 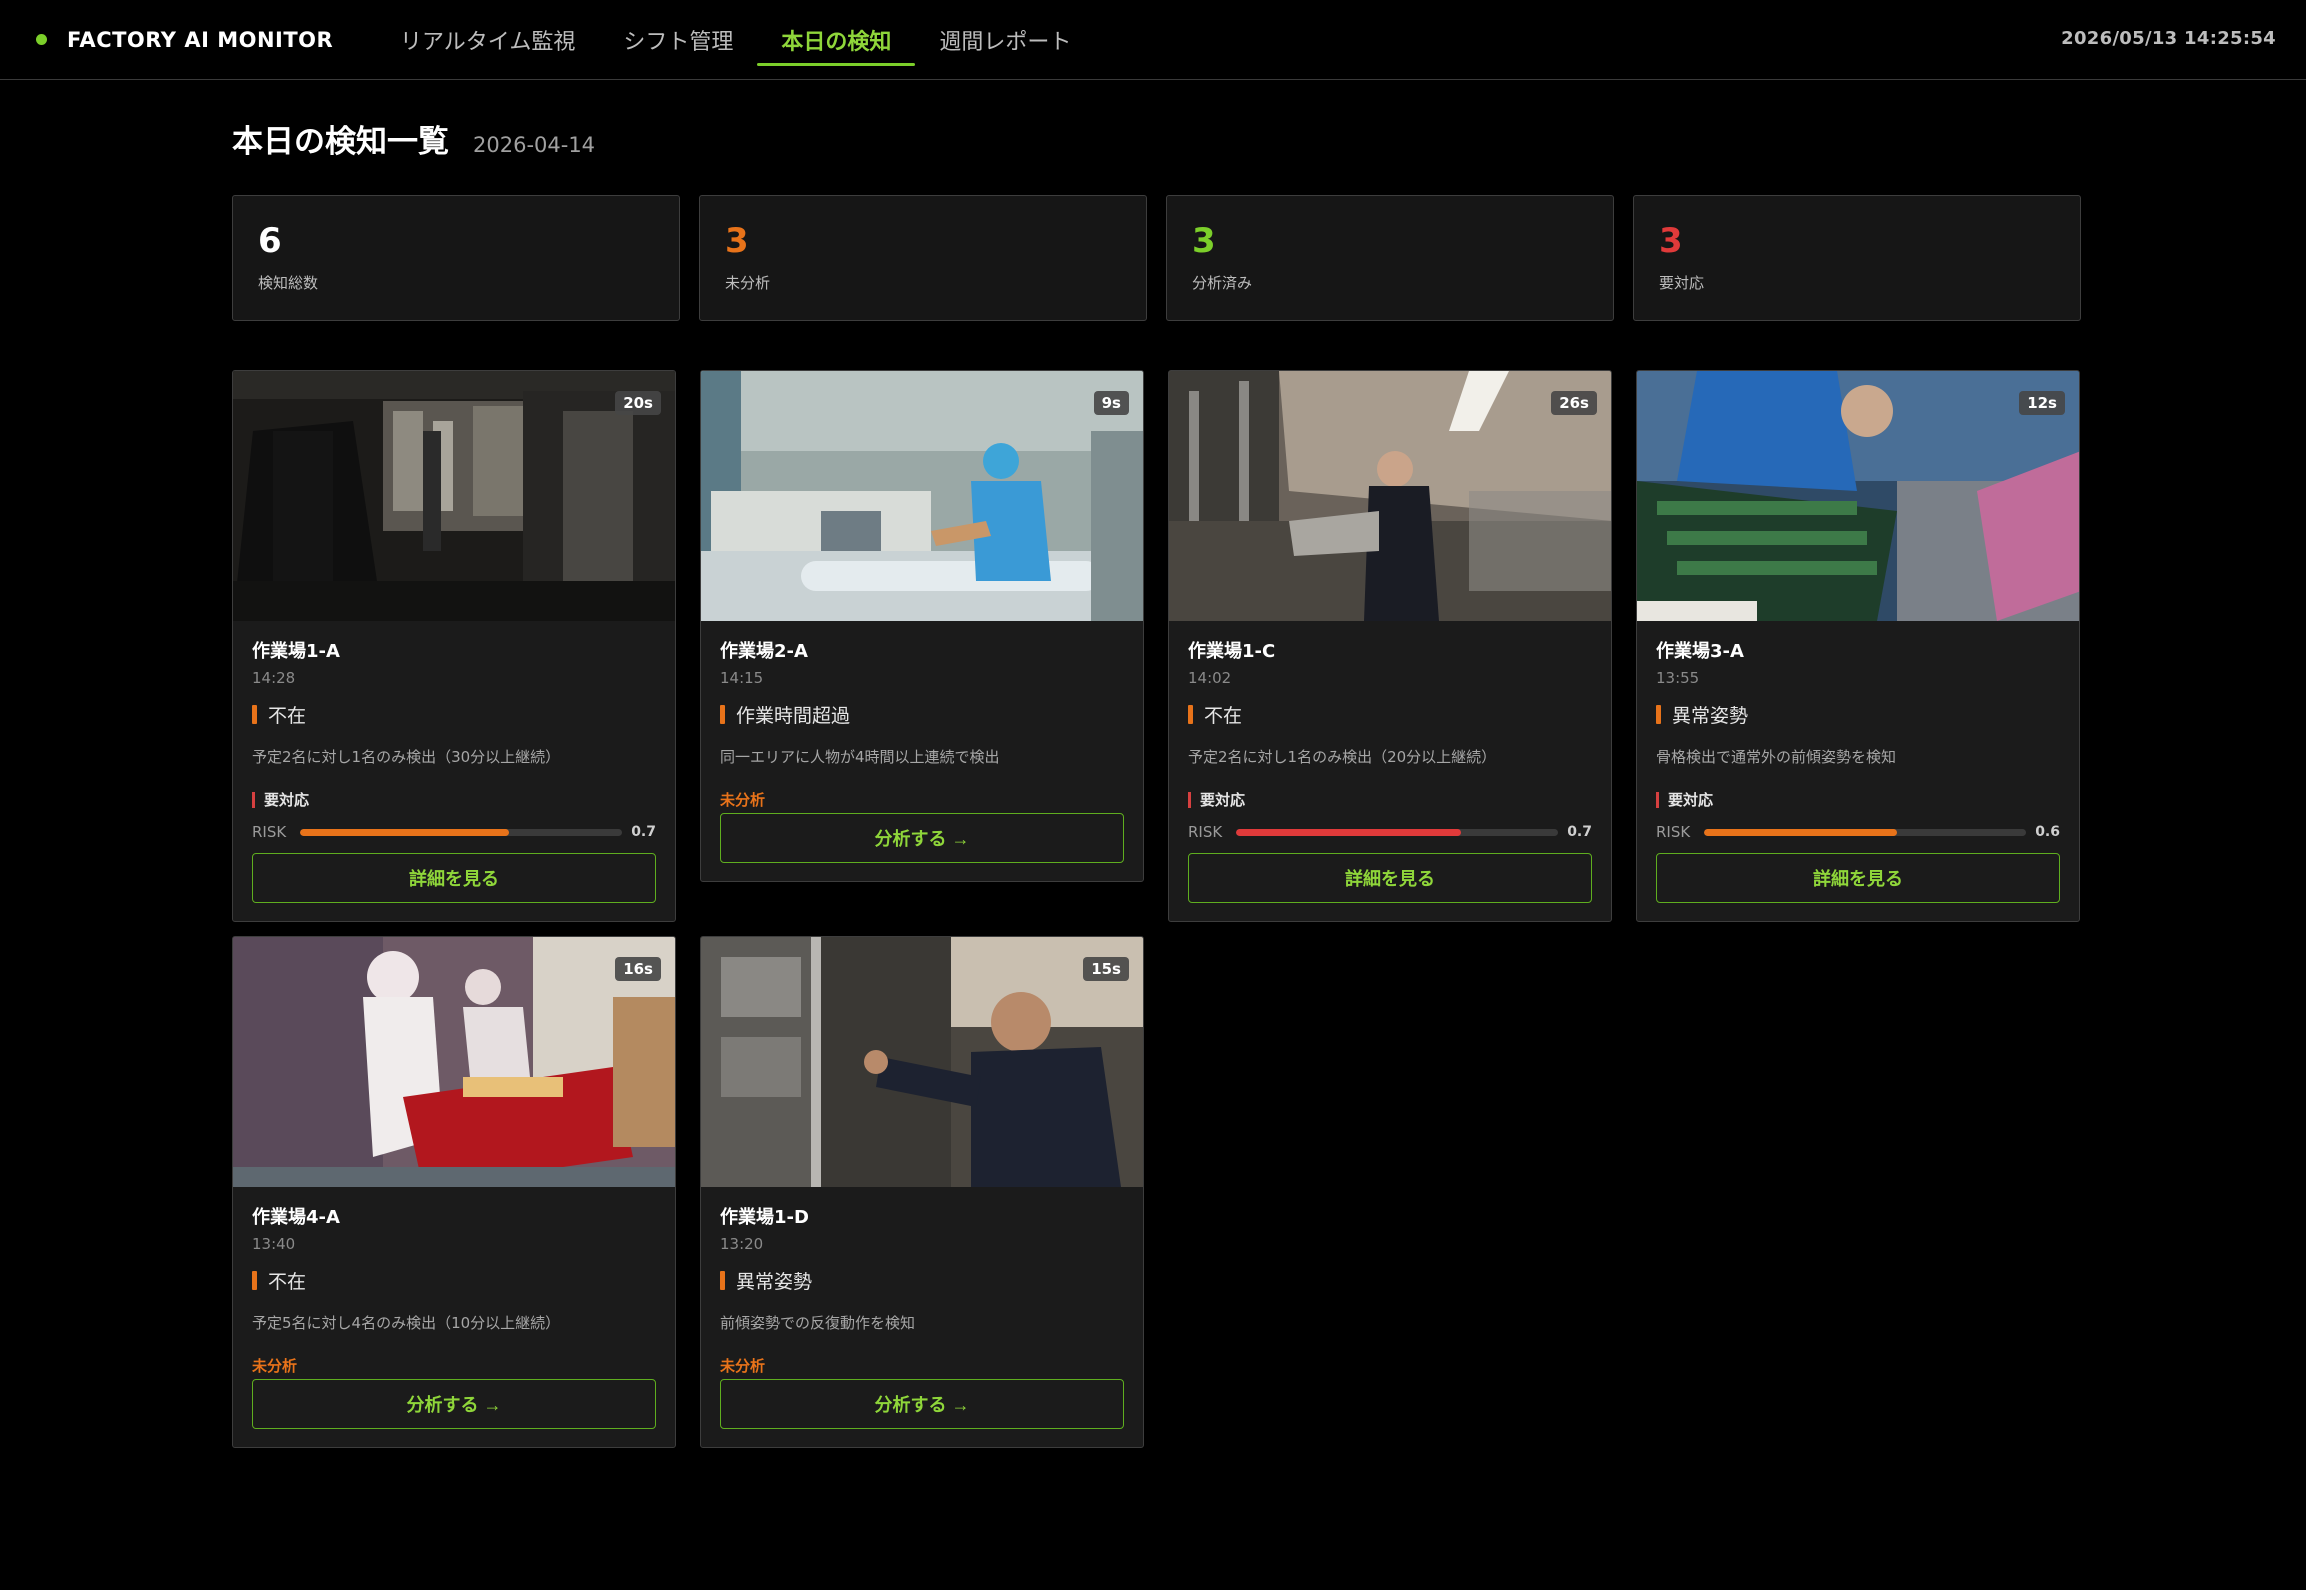 I want to click on tab-today-detections: 本日の検知, so click(x=836, y=40).